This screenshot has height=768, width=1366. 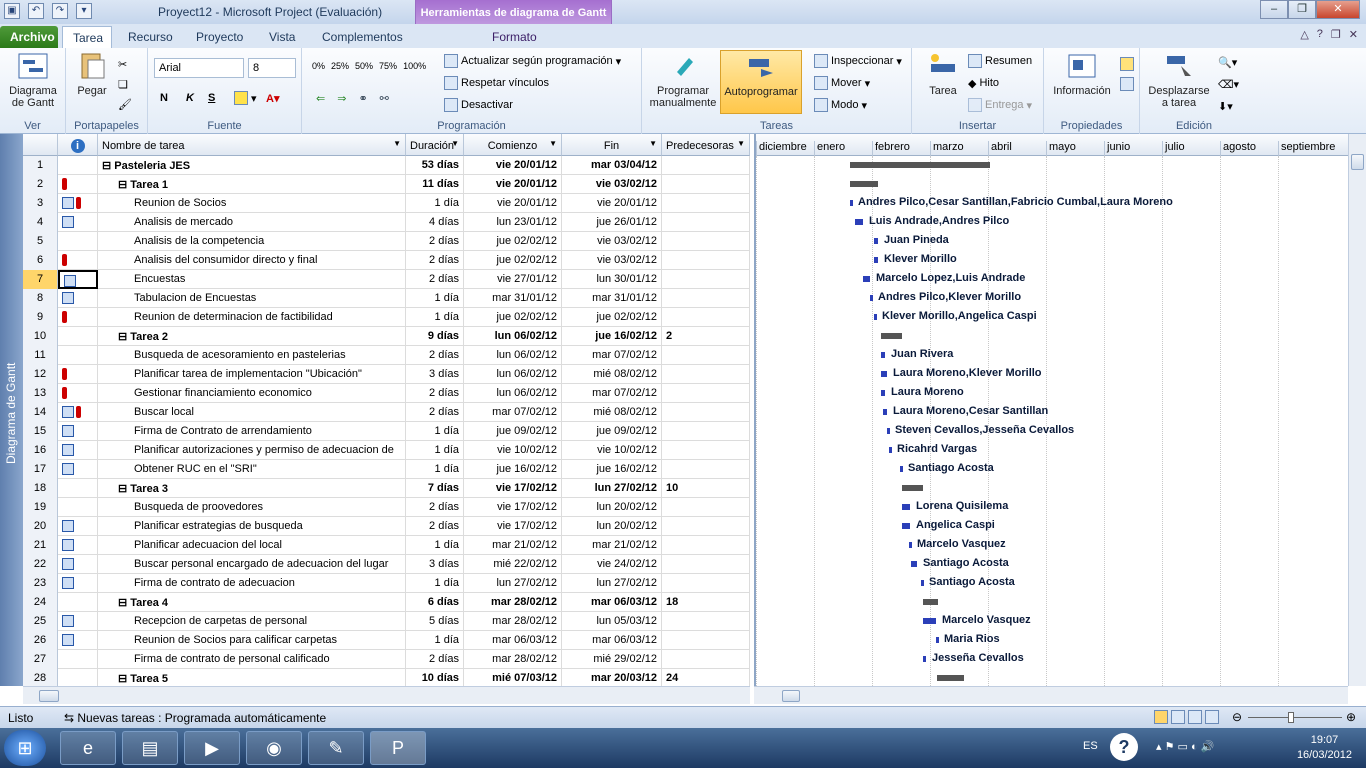 What do you see at coordinates (88, 748) in the screenshot?
I see `internet-explorer-icon: e` at bounding box center [88, 748].